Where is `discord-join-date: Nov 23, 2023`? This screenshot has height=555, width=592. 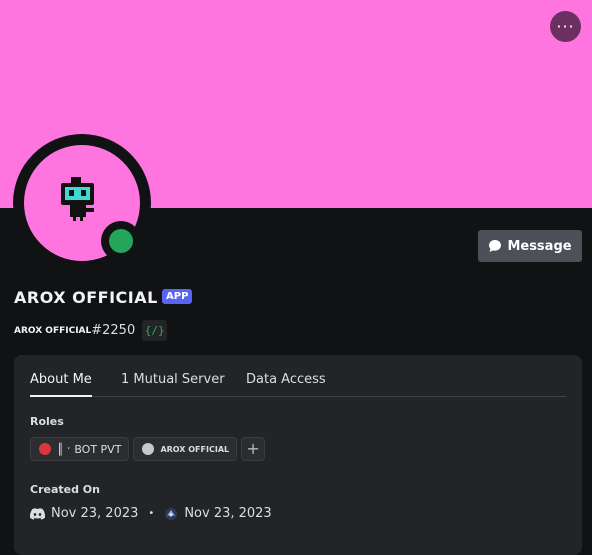 discord-join-date: Nov 23, 2023 is located at coordinates (95, 513).